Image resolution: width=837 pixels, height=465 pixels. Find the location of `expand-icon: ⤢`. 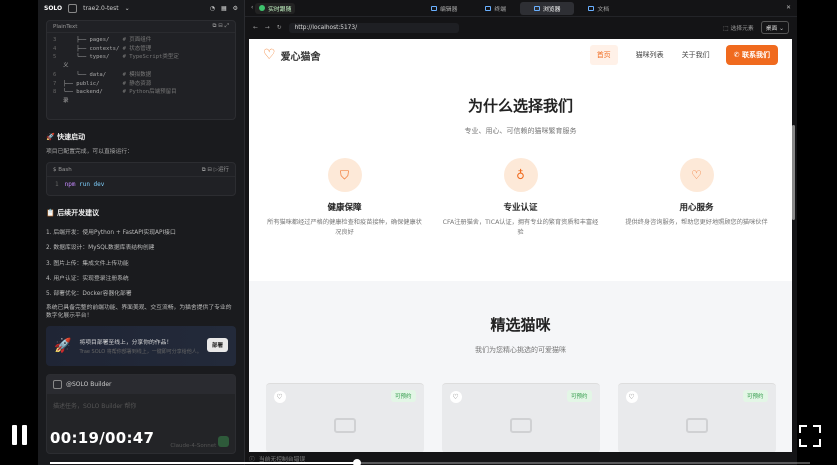

expand-icon: ⤢ is located at coordinates (227, 26).